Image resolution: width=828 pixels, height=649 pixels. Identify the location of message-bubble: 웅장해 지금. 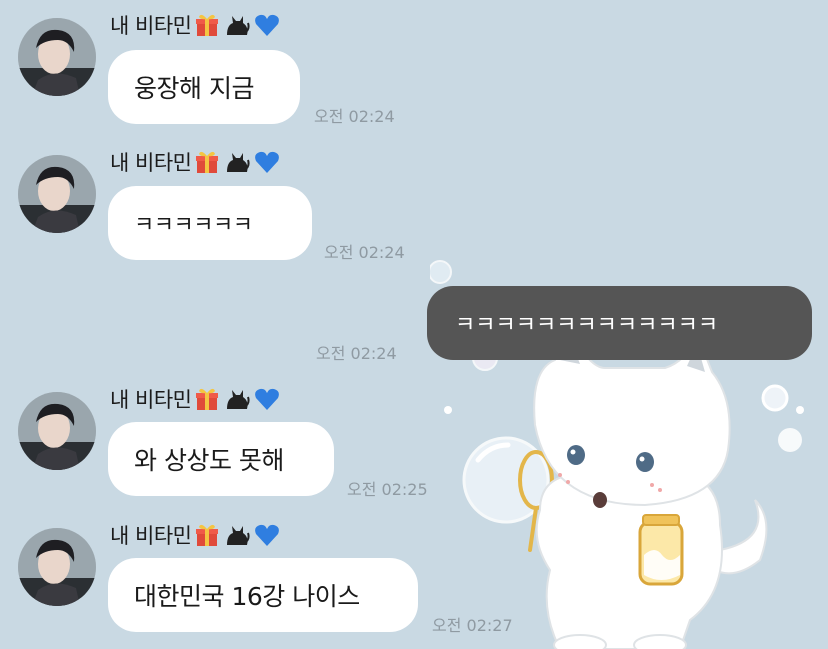
(204, 87).